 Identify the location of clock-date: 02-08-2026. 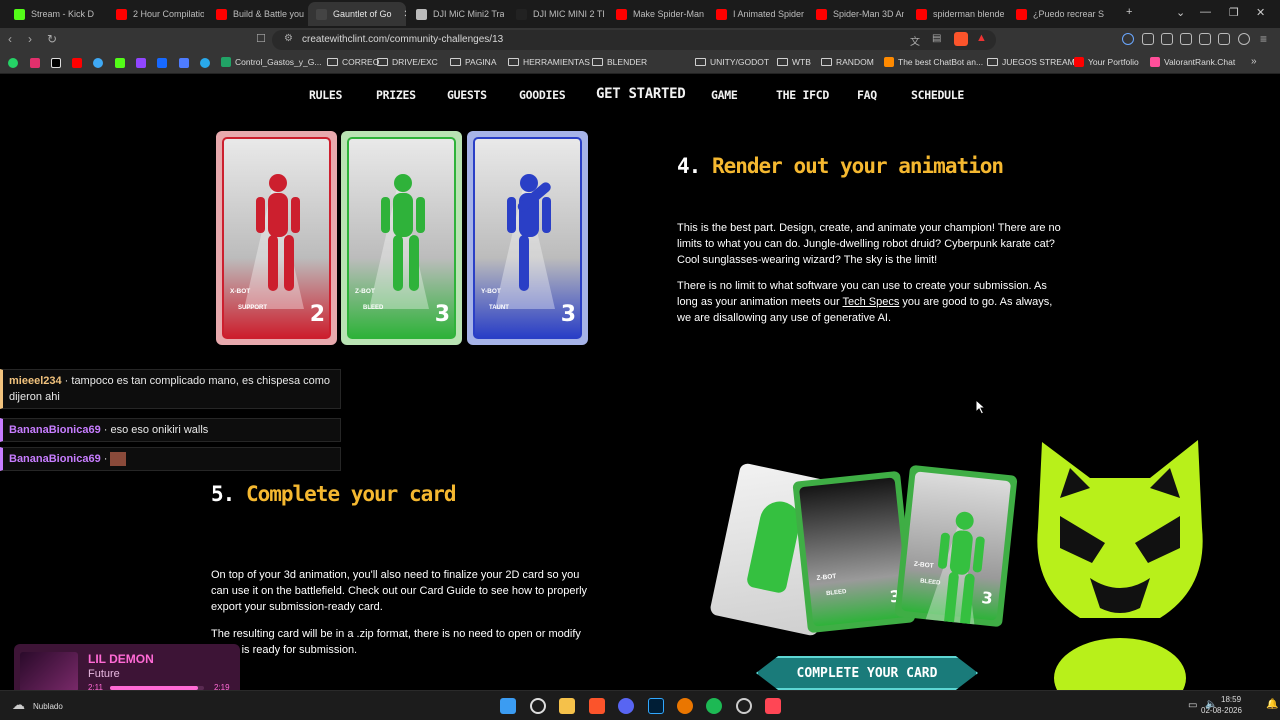
(1221, 710).